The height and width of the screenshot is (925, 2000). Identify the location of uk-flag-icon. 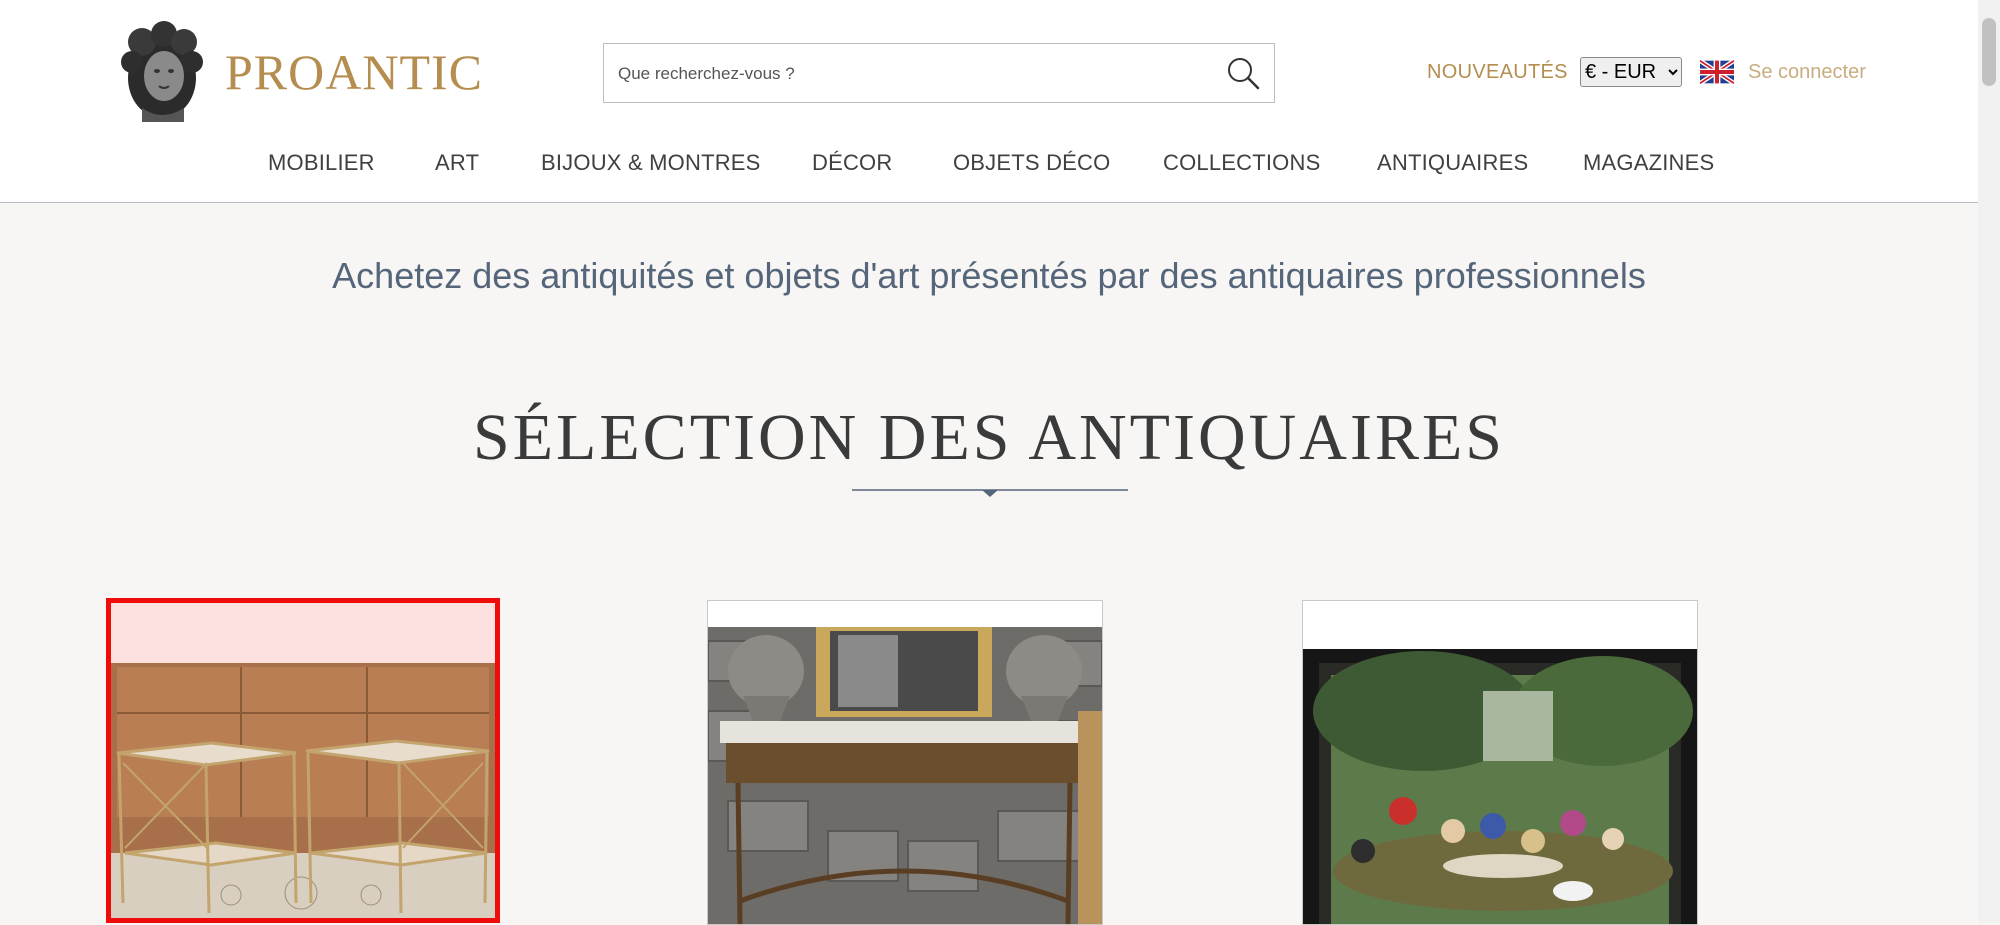
(1717, 72).